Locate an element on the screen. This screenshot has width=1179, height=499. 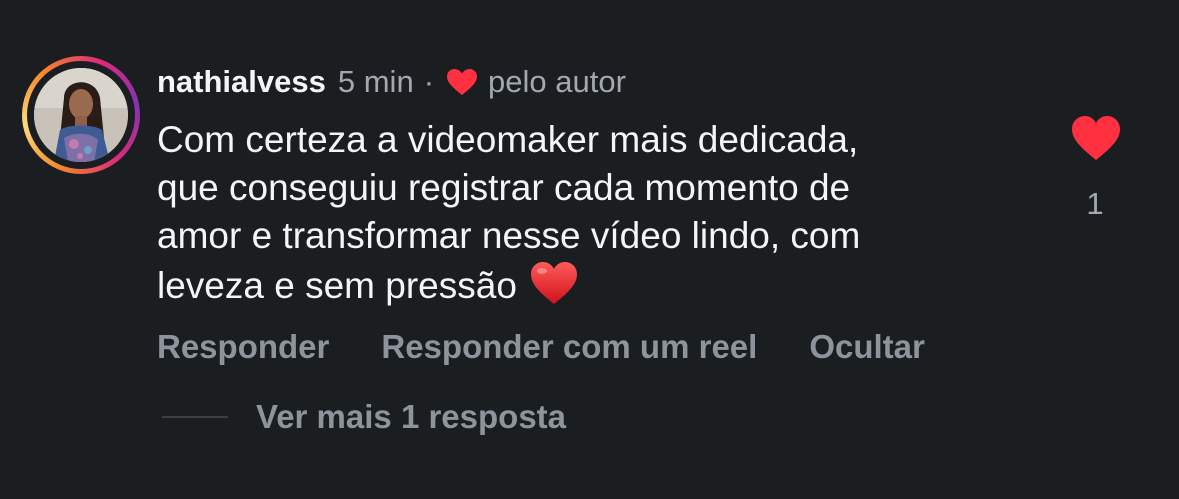
avatar-photo is located at coordinates (81, 115).